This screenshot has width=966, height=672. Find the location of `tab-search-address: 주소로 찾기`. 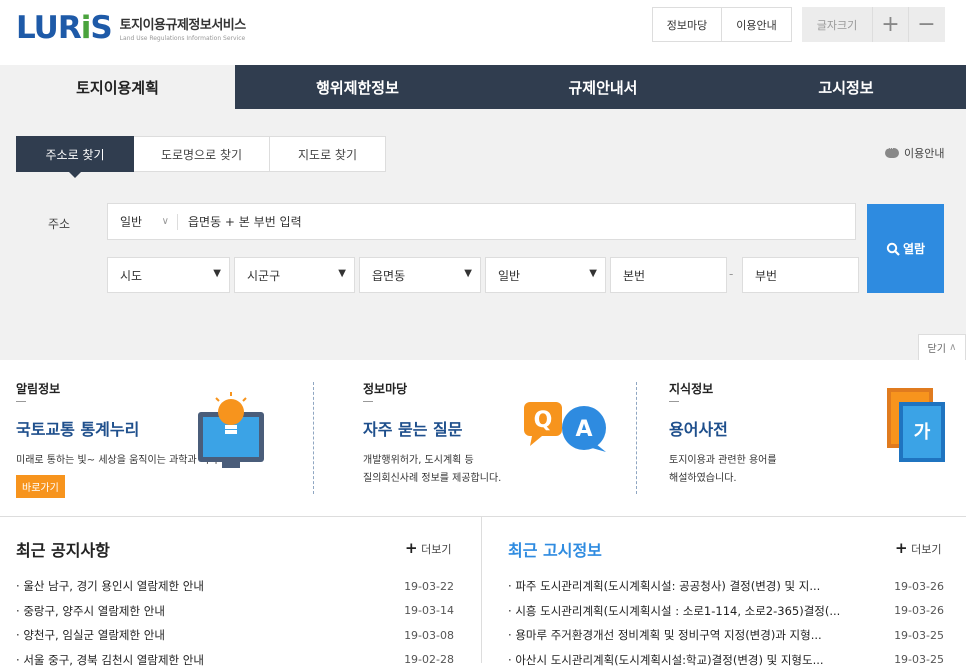

tab-search-address: 주소로 찾기 is located at coordinates (75, 154).